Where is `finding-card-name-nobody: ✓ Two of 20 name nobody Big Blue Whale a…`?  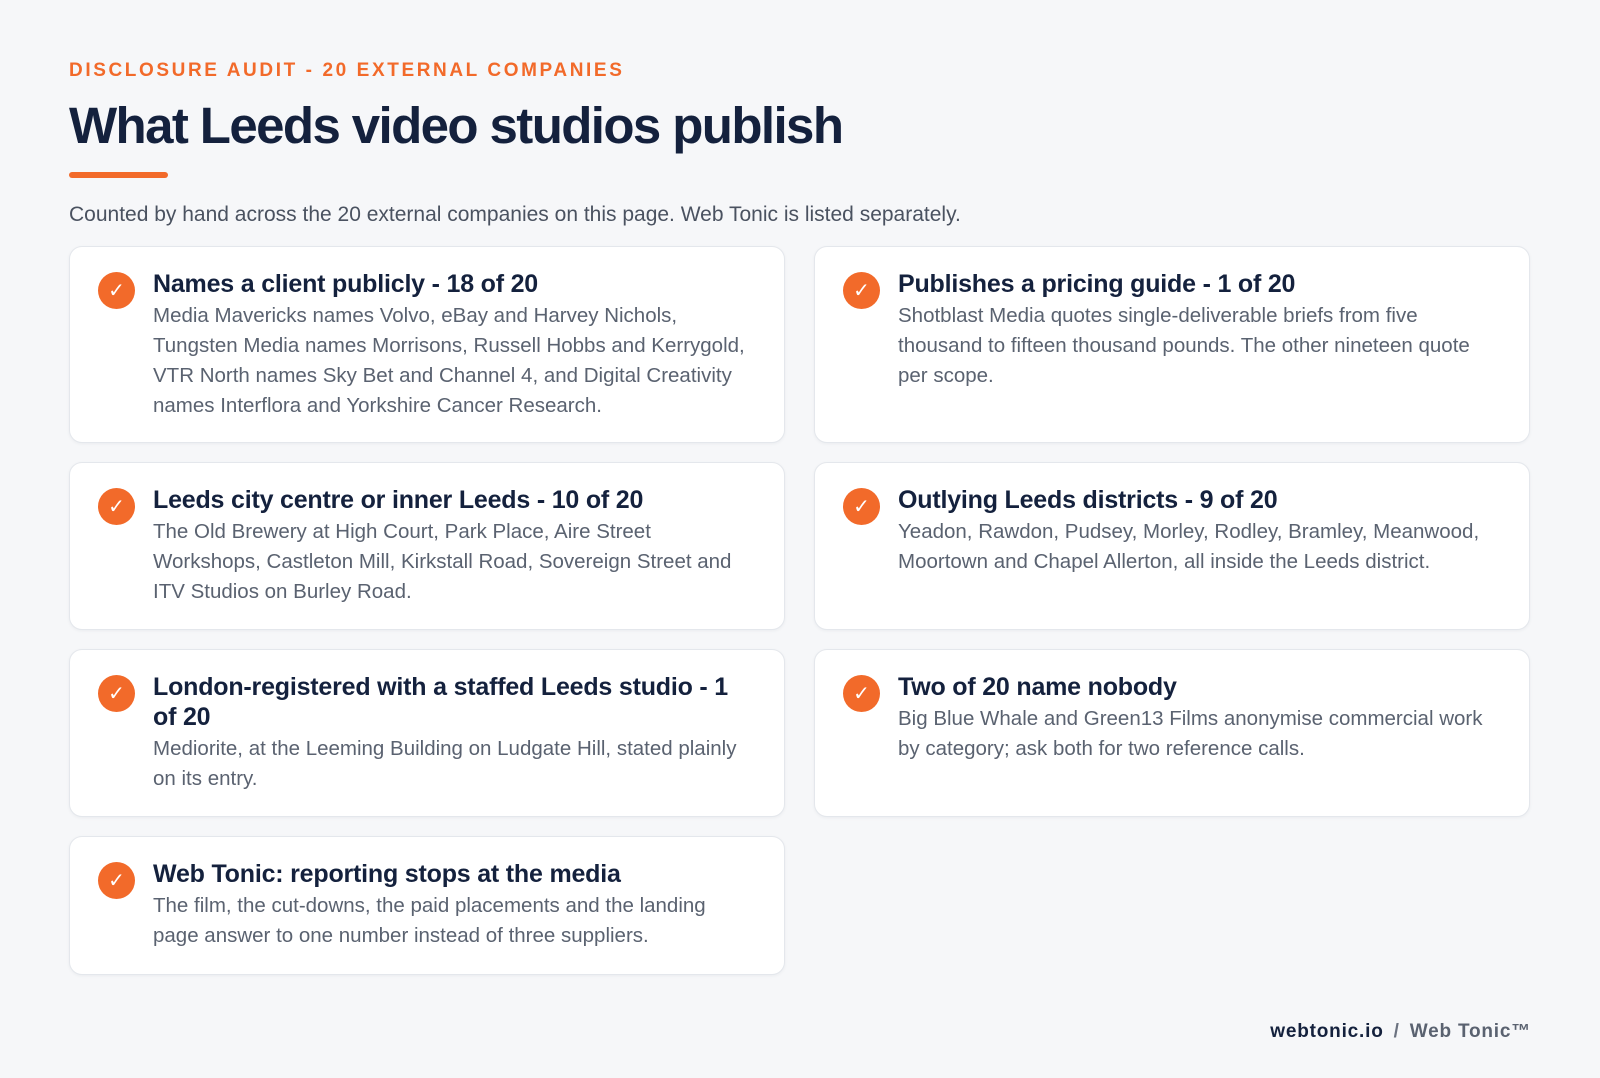 finding-card-name-nobody: ✓ Two of 20 name nobody Big Blue Whale a… is located at coordinates (1172, 733).